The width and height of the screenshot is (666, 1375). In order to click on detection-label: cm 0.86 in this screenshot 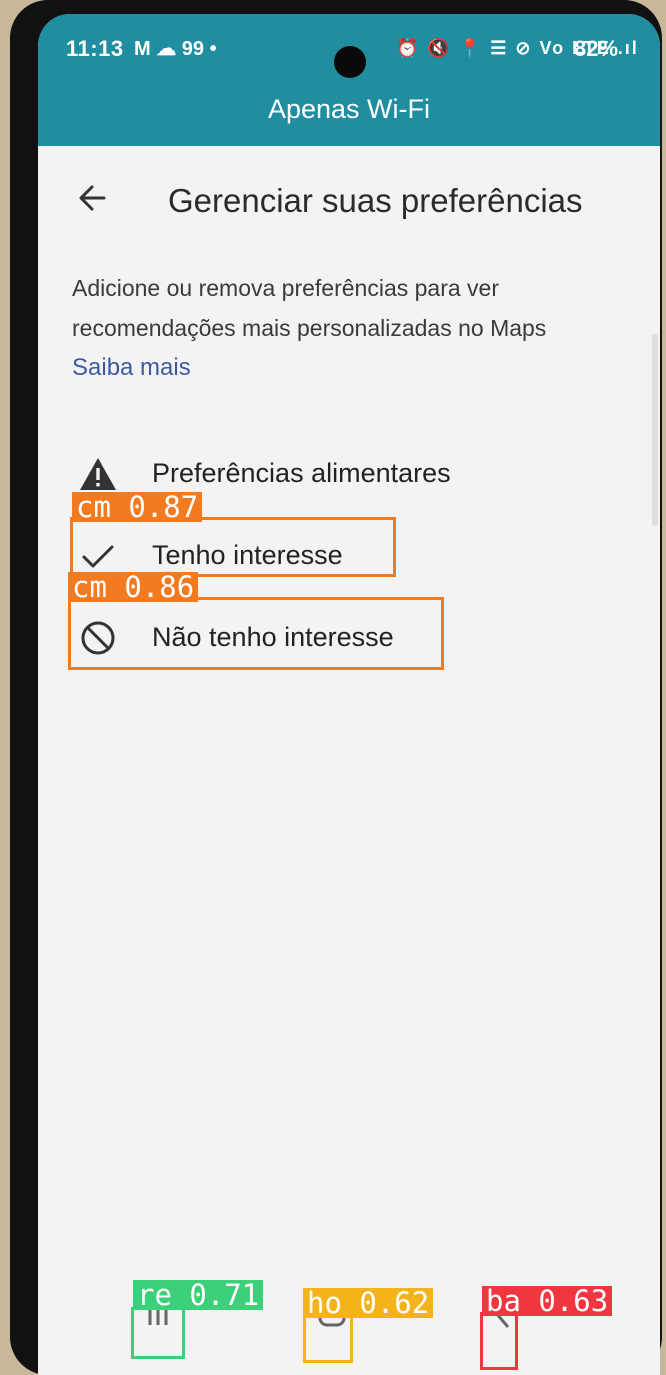, I will do `click(133, 587)`.